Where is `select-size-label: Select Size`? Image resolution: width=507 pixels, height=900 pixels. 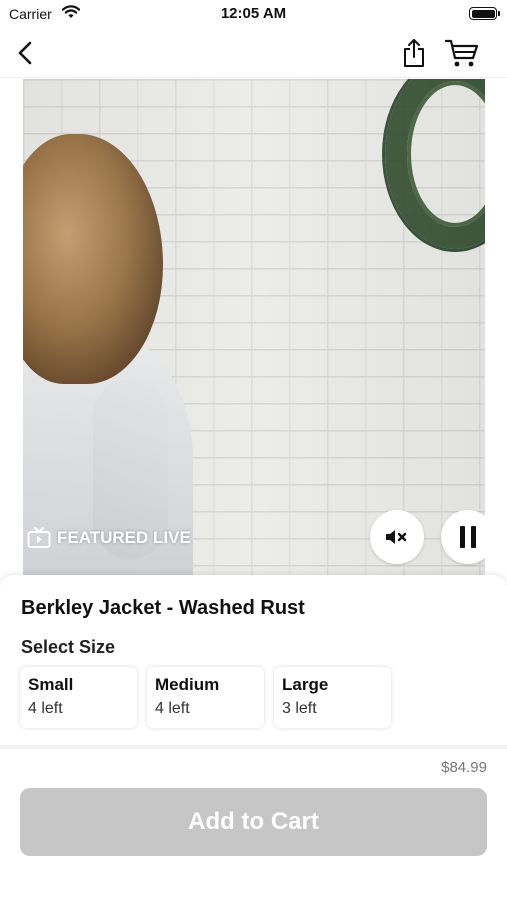 select-size-label: Select Size is located at coordinates (68, 647).